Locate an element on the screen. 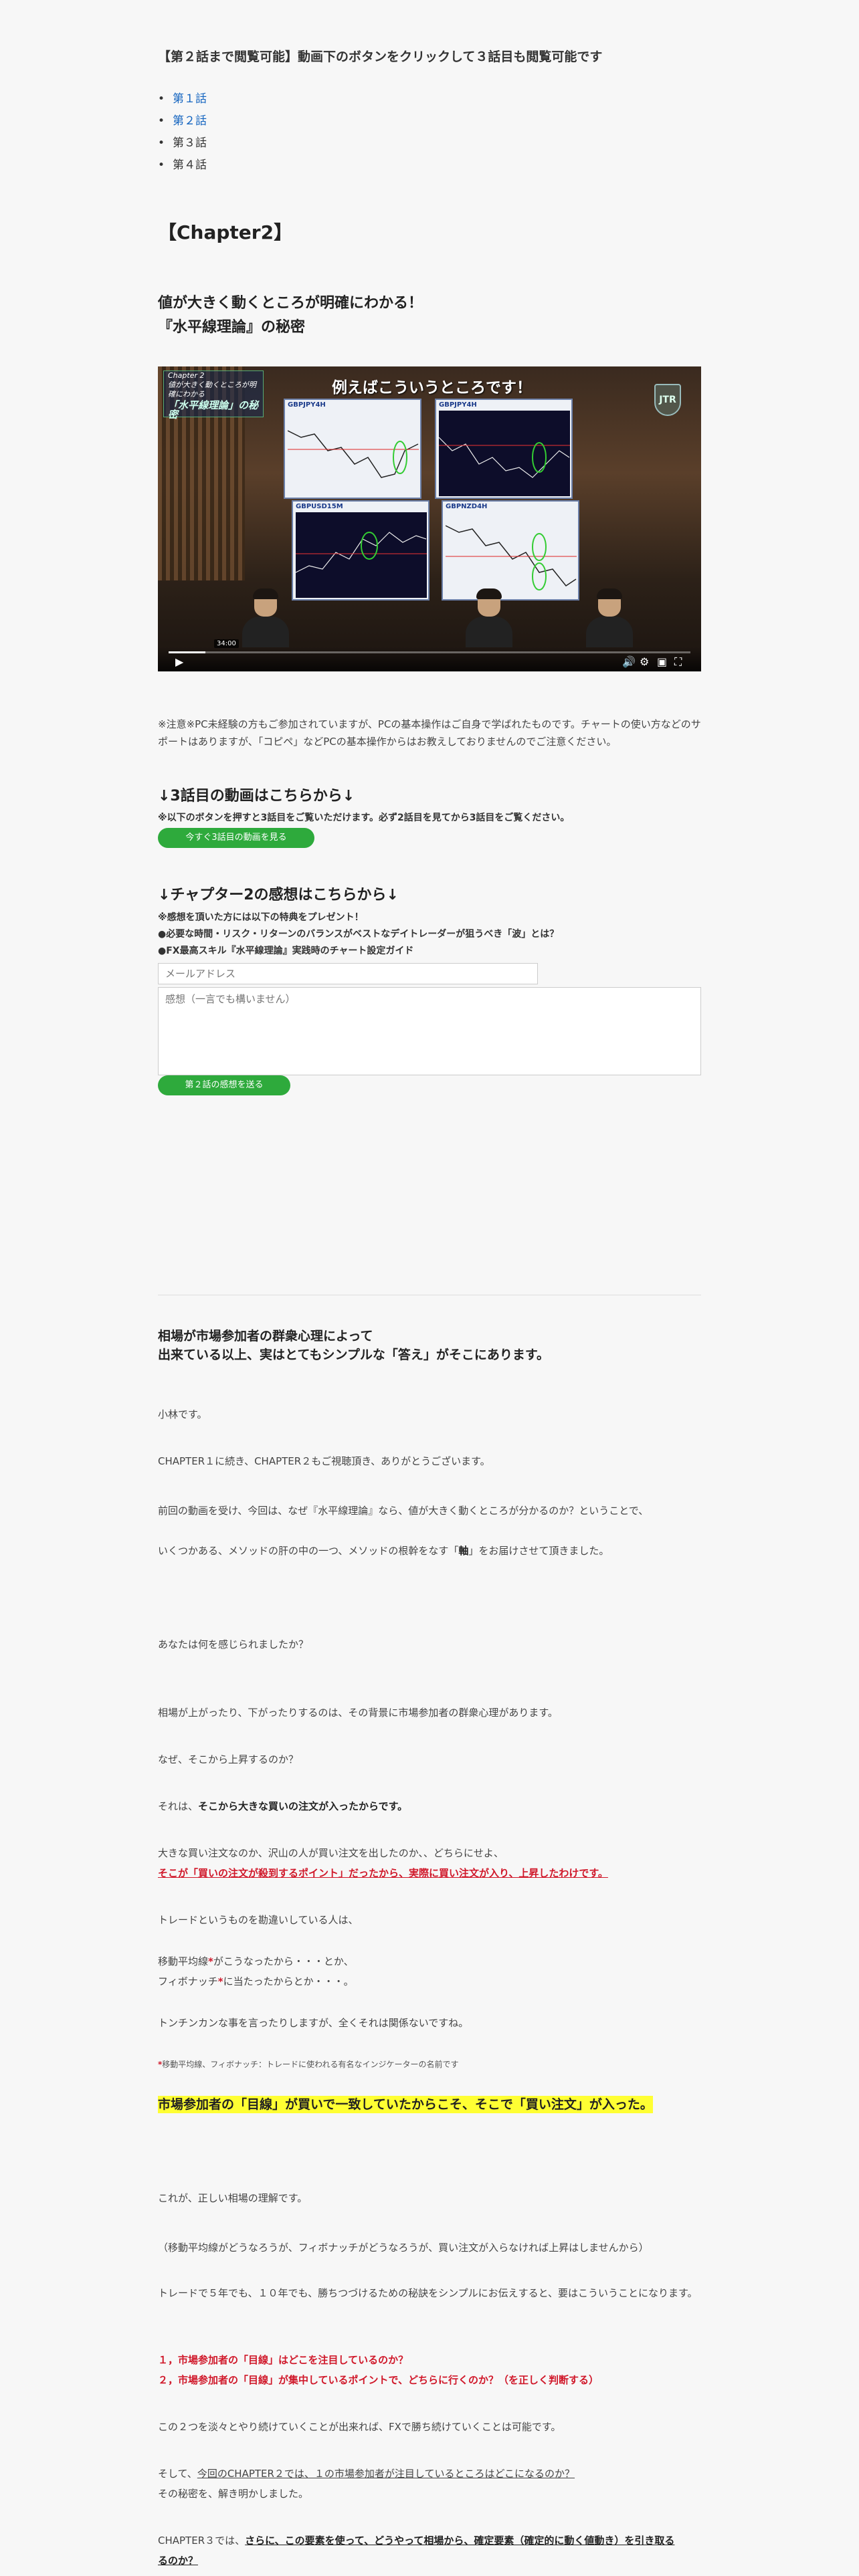  article-paragraph: なぜ、そこから上昇するのか？ is located at coordinates (229, 1759).